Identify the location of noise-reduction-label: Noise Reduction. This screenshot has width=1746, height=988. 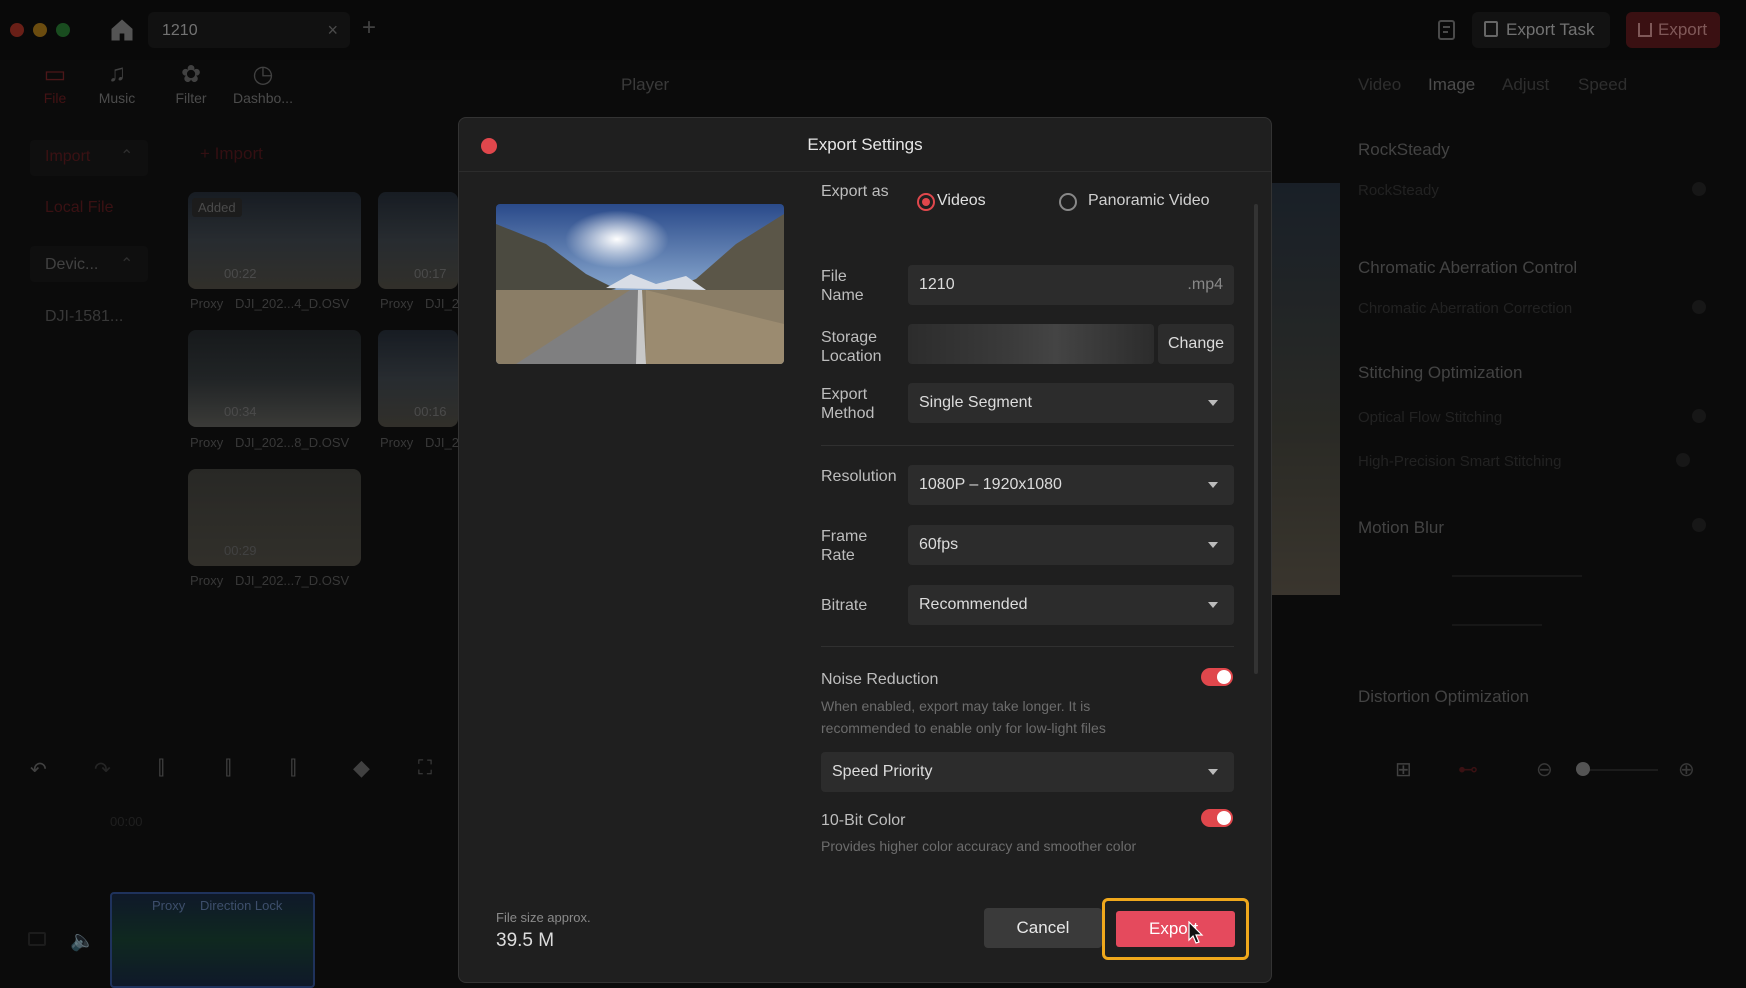
(880, 679).